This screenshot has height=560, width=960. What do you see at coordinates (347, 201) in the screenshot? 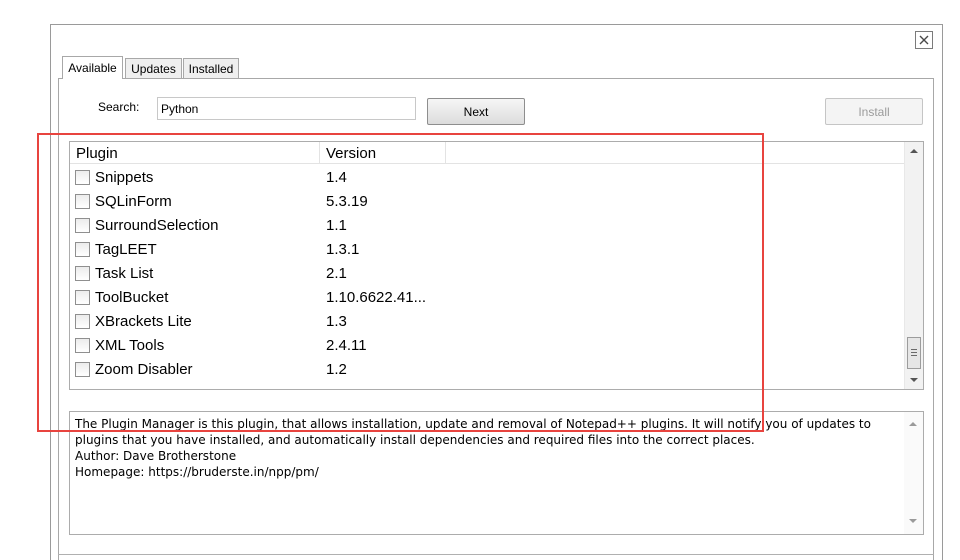
I see `plugin-version: 5.3.19` at bounding box center [347, 201].